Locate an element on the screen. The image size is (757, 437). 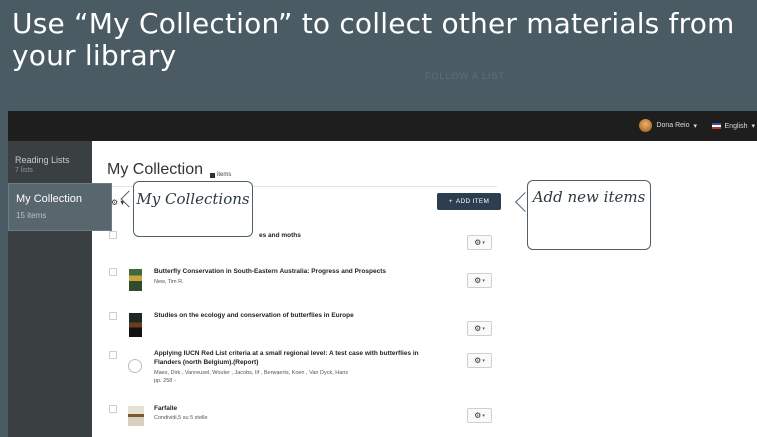
item-author: New, Tim R. is located at coordinates (169, 282).